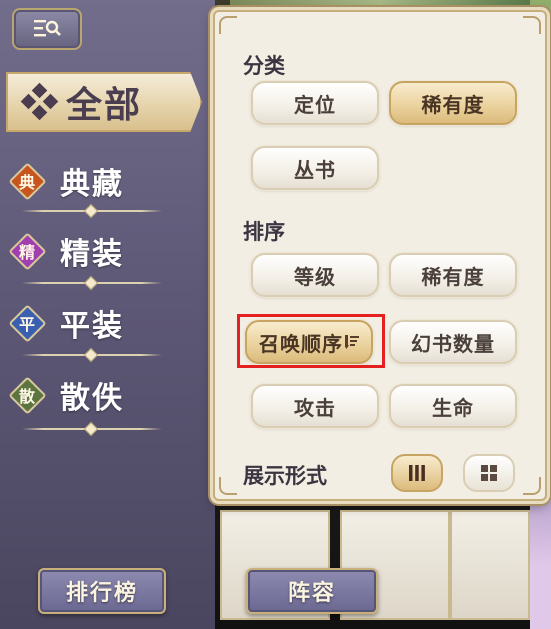 Image resolution: width=551 pixels, height=629 pixels. Describe the element at coordinates (490, 565) in the screenshot. I see `card-preview` at that location.